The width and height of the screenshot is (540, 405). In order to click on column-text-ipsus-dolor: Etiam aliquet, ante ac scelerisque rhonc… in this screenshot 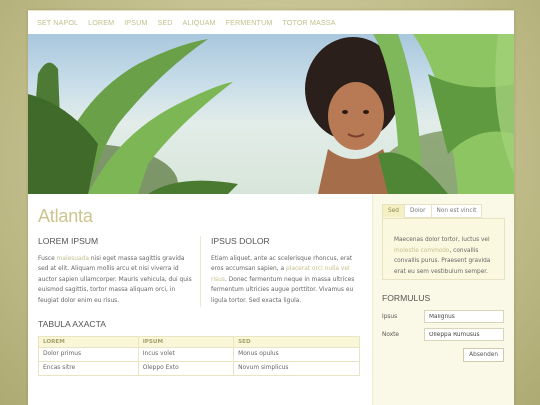, I will do `click(286, 280)`.